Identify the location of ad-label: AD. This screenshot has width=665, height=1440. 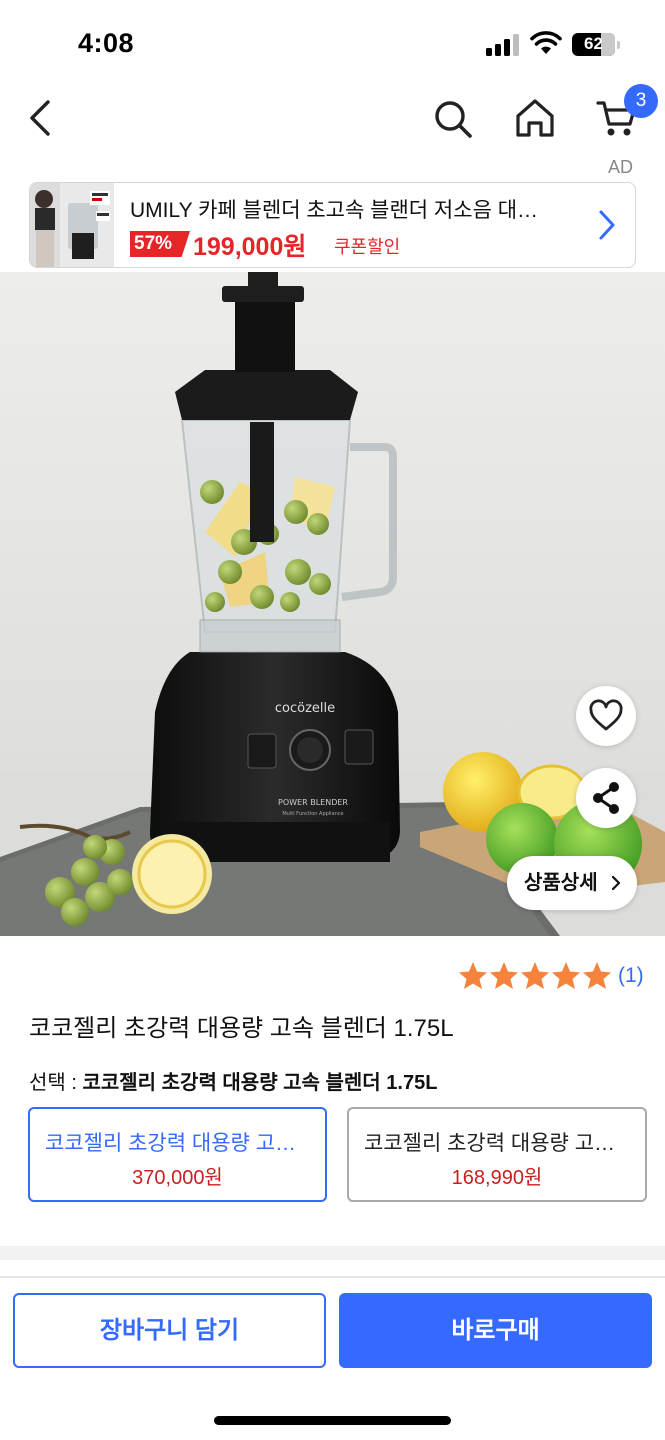
(621, 167).